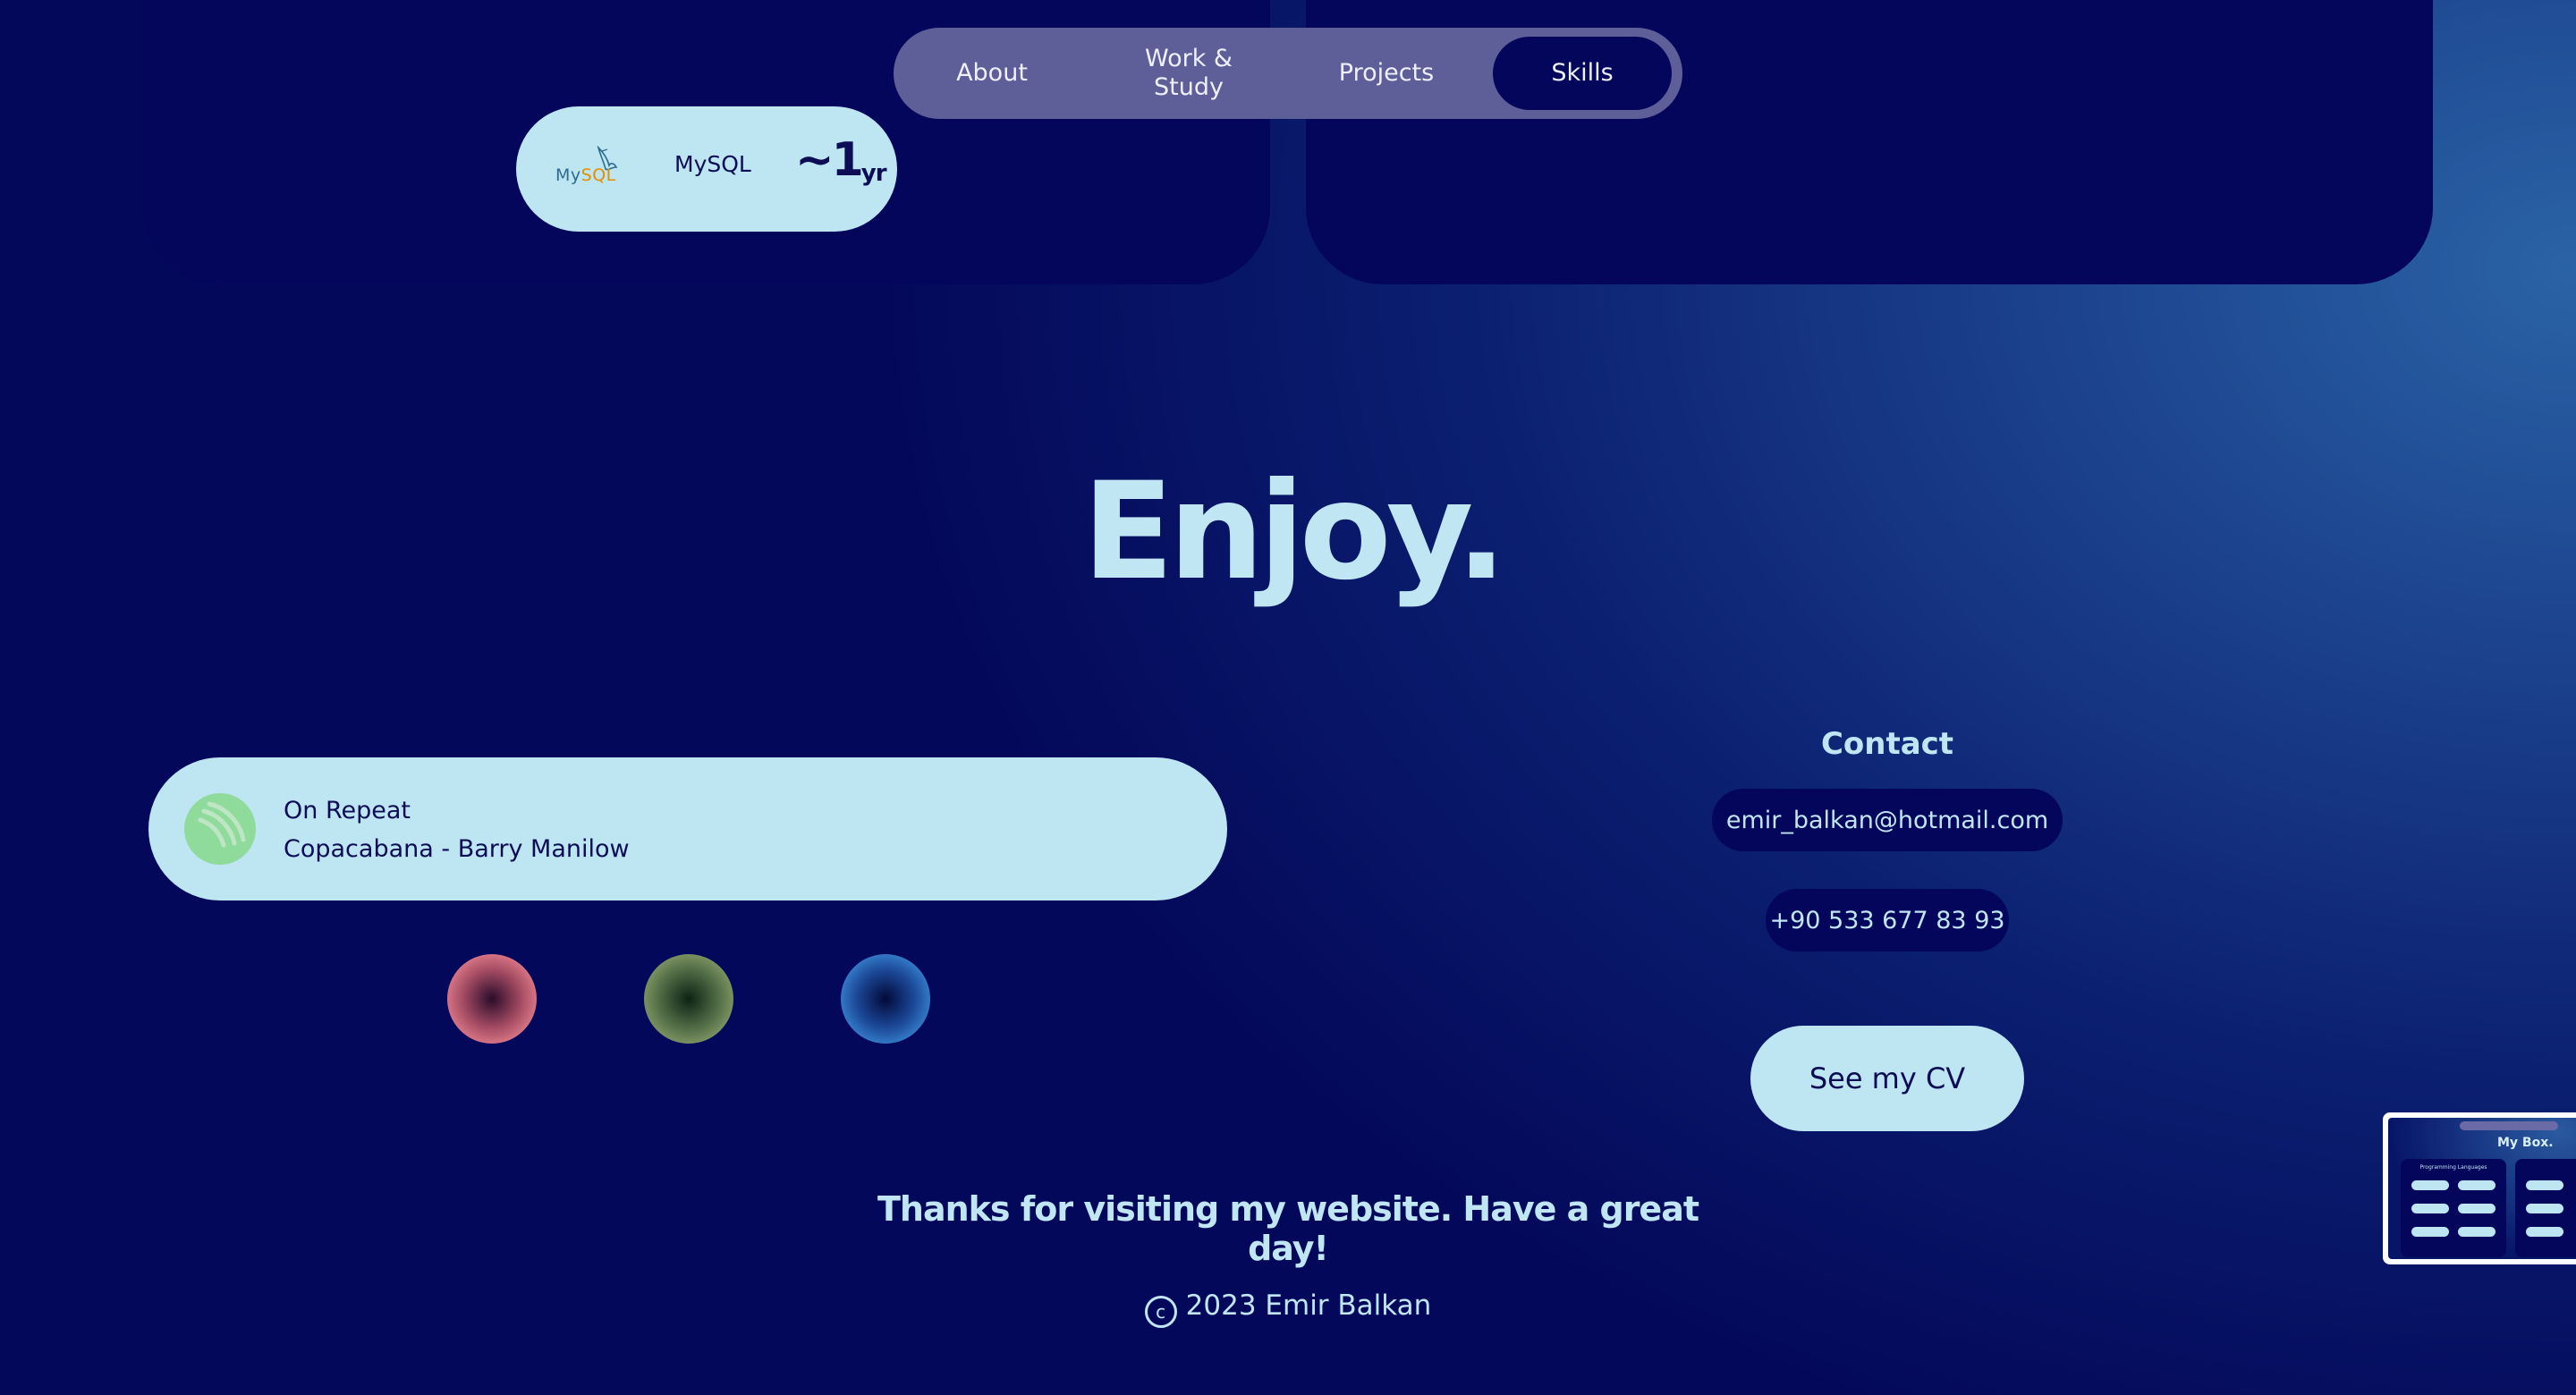  What do you see at coordinates (873, 173) in the screenshot?
I see `skill-years-unit: yr` at bounding box center [873, 173].